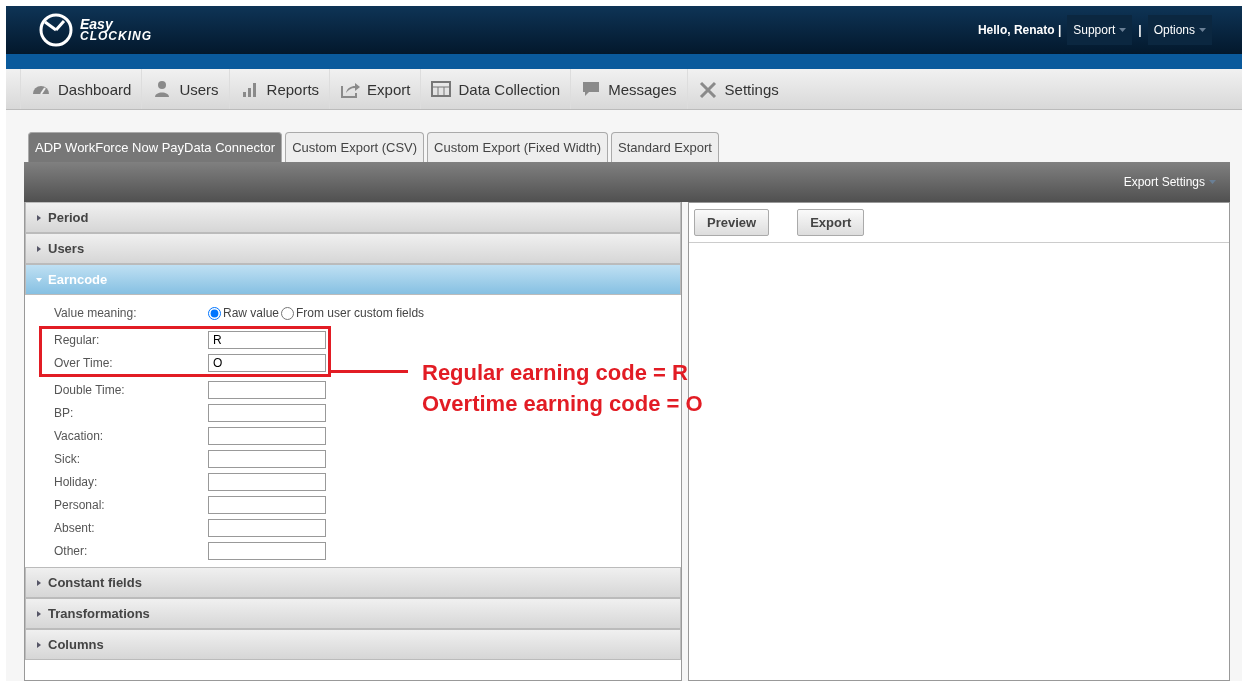 Image resolution: width=1248 pixels, height=681 pixels. I want to click on action-button: Preview, so click(732, 222).